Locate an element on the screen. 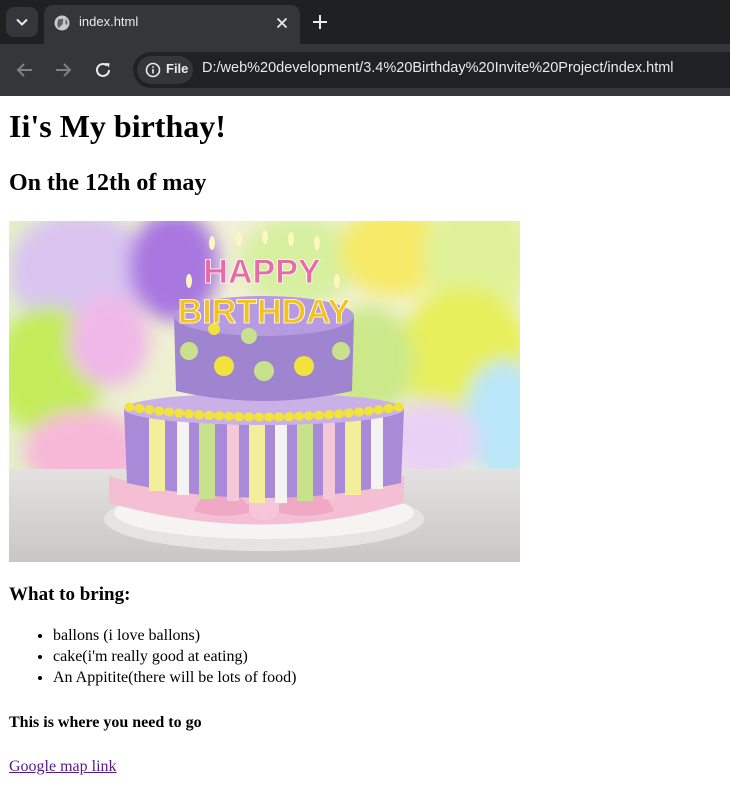 The height and width of the screenshot is (800, 730). site-chip-label: File is located at coordinates (177, 68).